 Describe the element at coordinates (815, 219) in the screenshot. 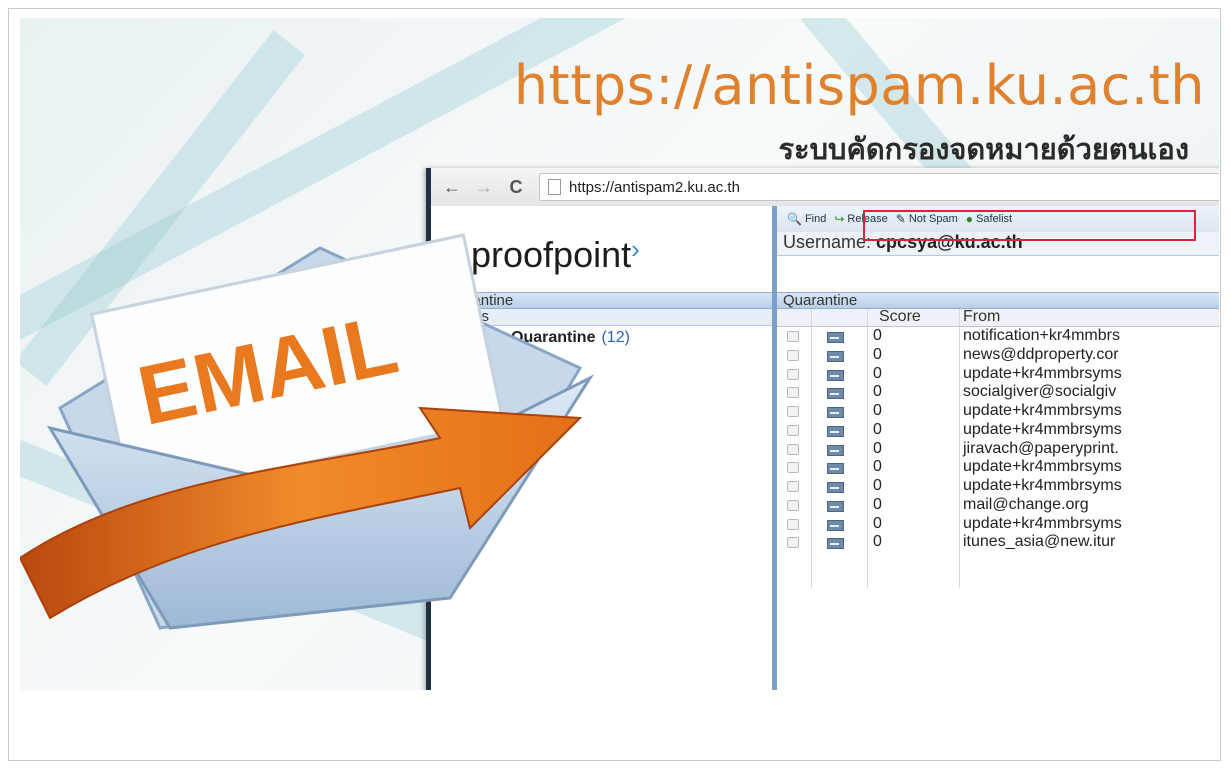

I see `find-label: Find` at that location.